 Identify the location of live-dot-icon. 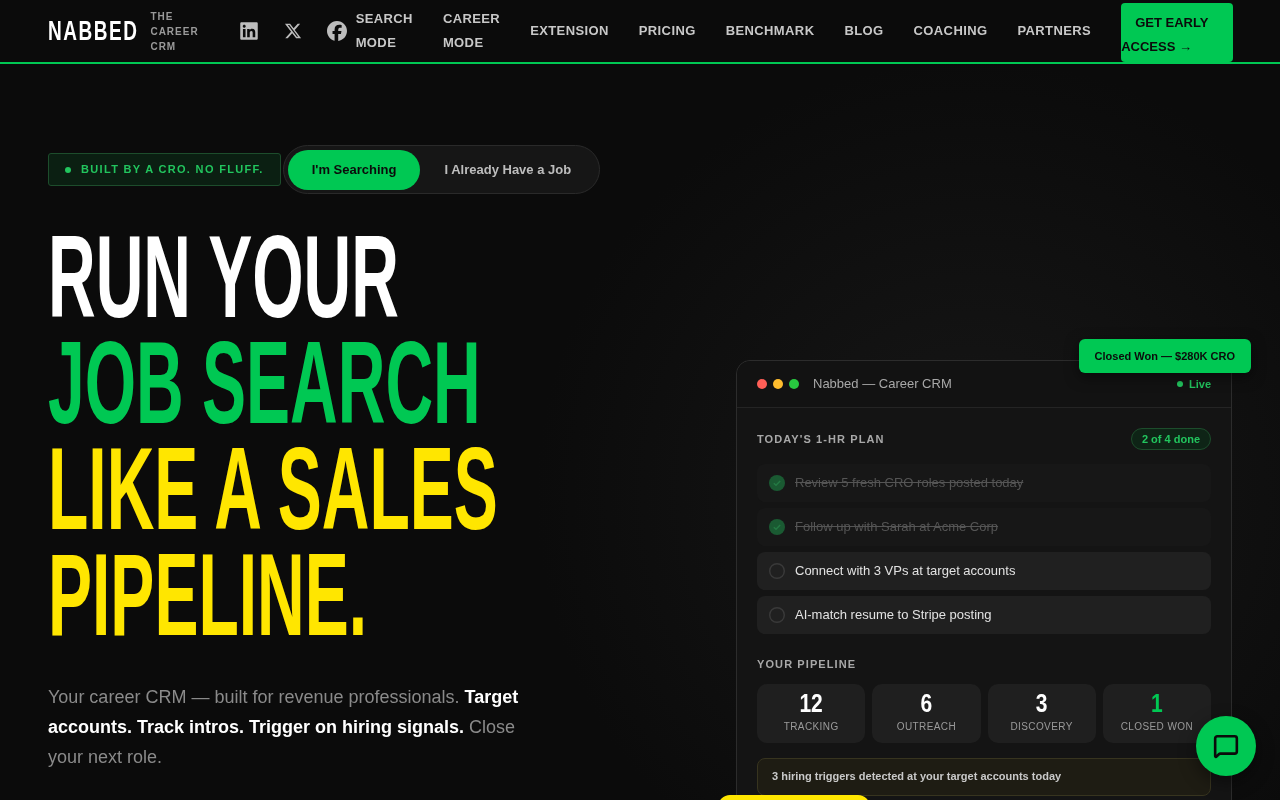
(1180, 384).